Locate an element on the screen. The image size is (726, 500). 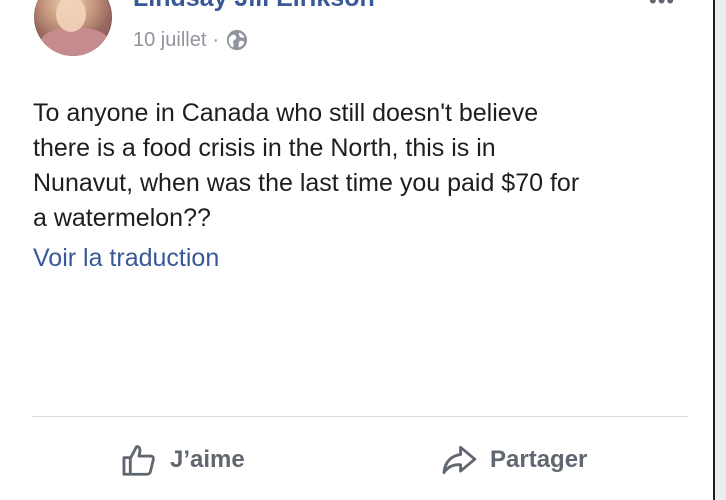
share-label: Partager is located at coordinates (539, 459).